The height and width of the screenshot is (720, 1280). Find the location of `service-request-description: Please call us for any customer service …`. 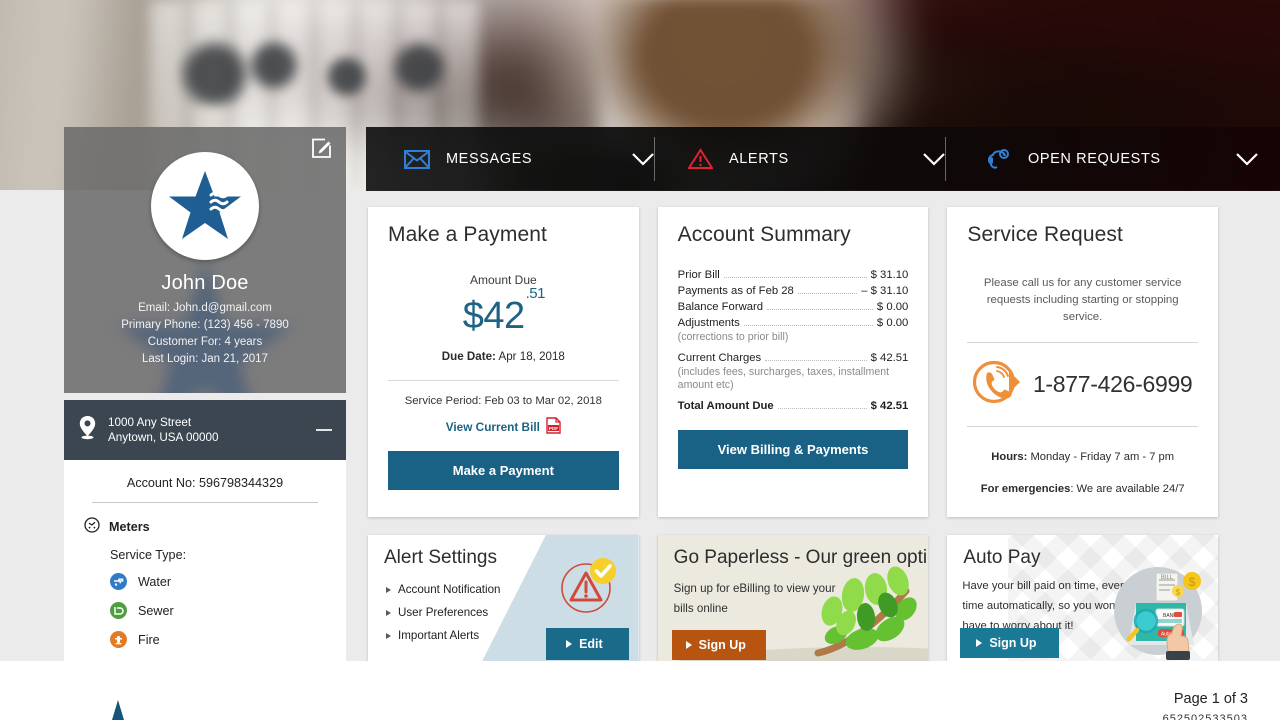

service-request-description: Please call us for any customer service … is located at coordinates (1082, 300).